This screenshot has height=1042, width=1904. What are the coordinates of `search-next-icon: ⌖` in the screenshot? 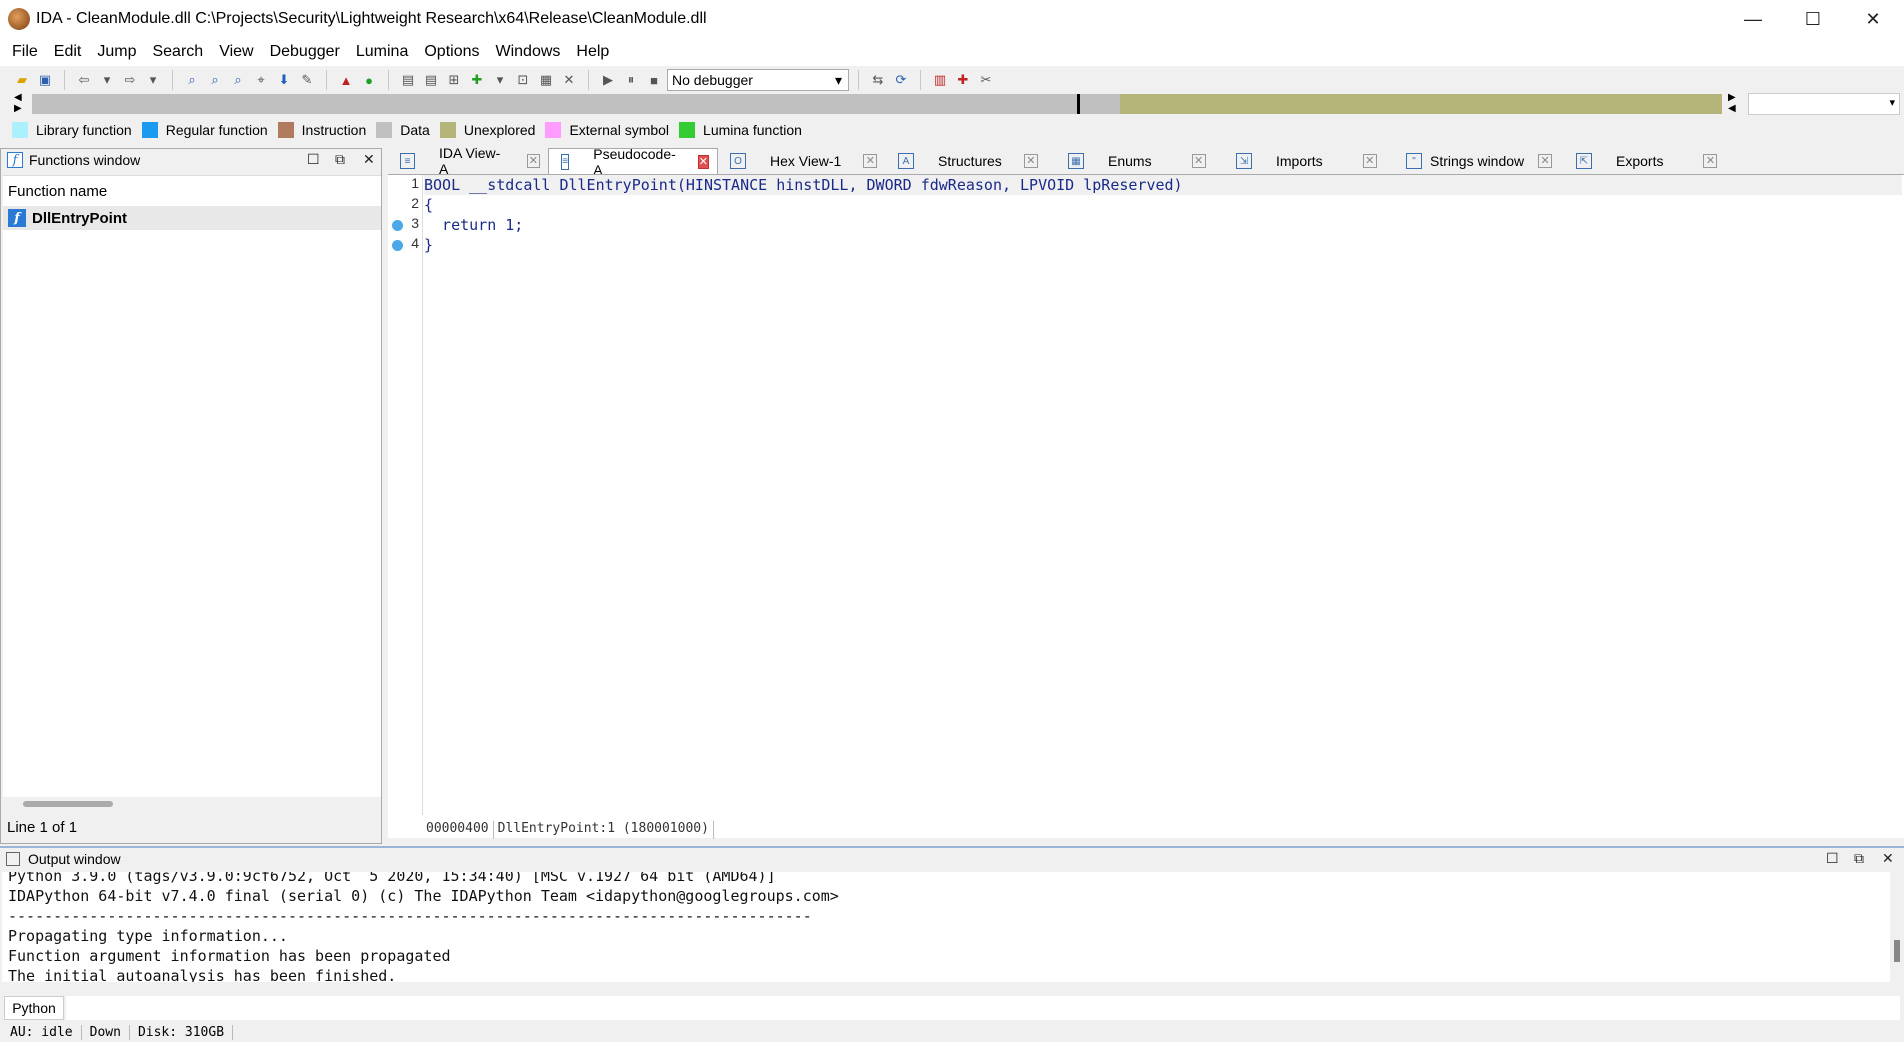 It's located at (261, 80).